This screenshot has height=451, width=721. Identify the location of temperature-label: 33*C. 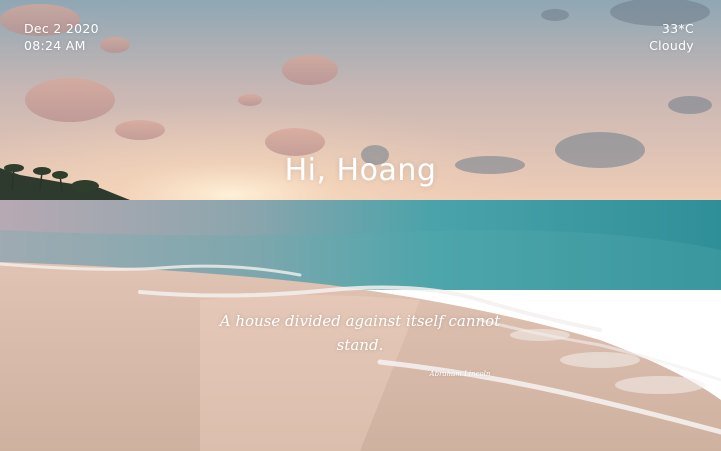
(677, 28).